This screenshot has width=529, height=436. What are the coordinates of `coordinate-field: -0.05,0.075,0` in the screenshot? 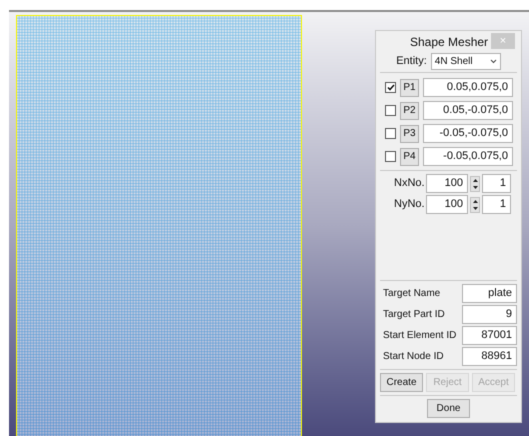 It's located at (468, 156).